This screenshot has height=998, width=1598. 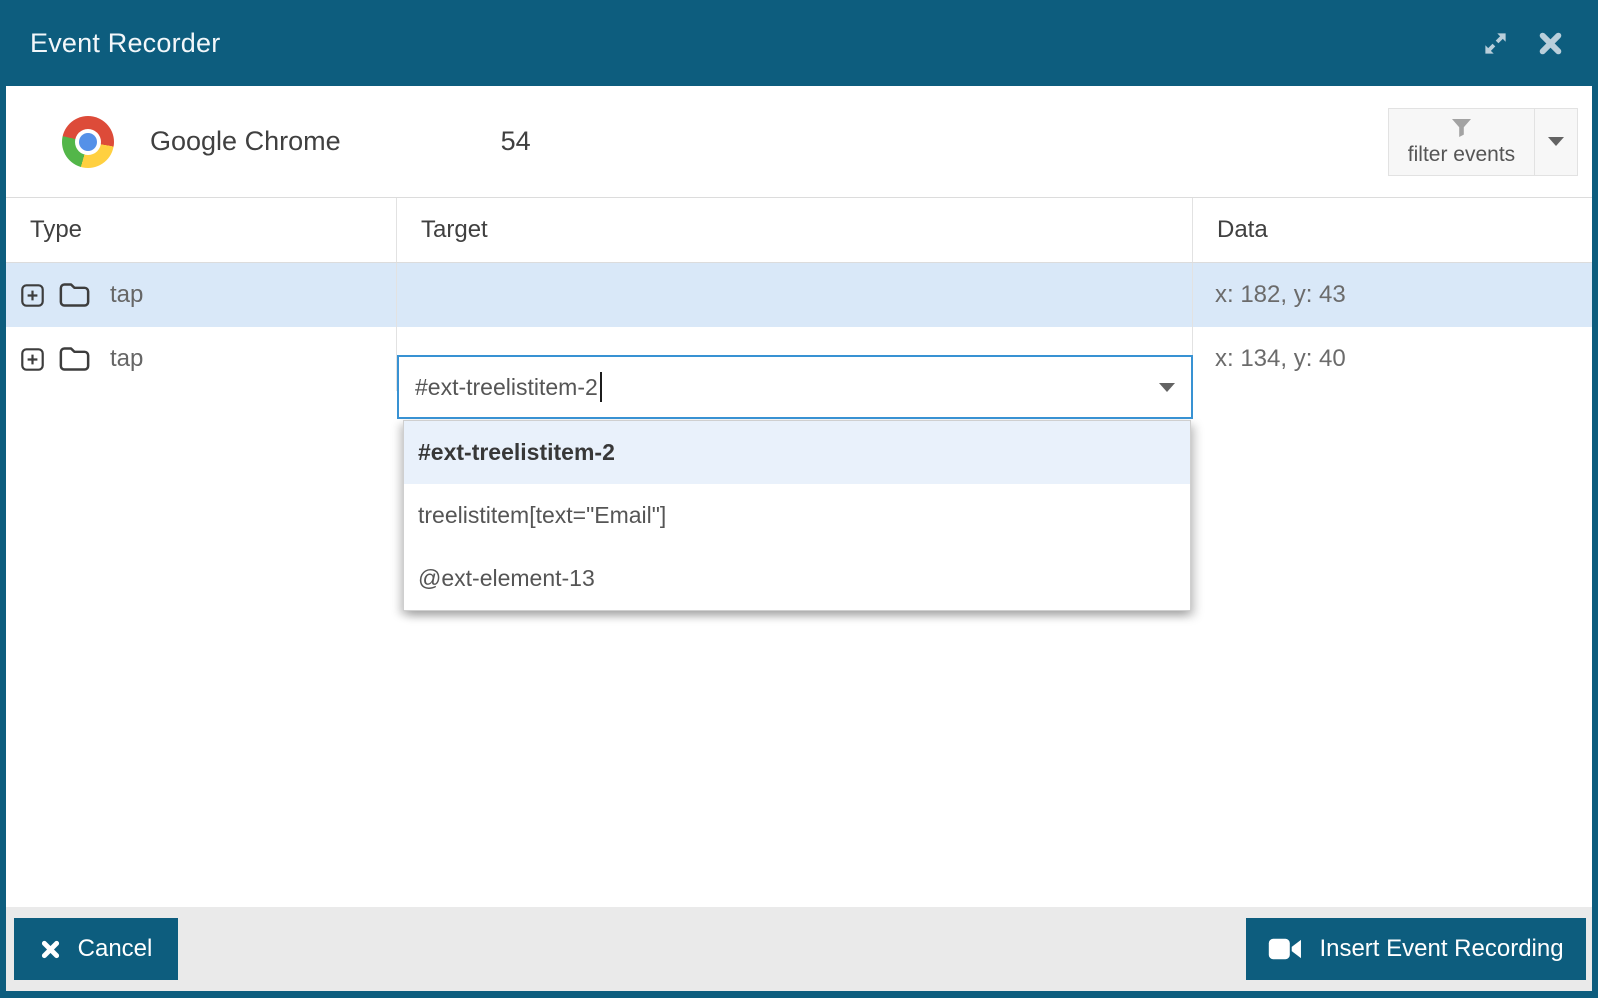 I want to click on filter-events-label: filter events, so click(x=1461, y=154).